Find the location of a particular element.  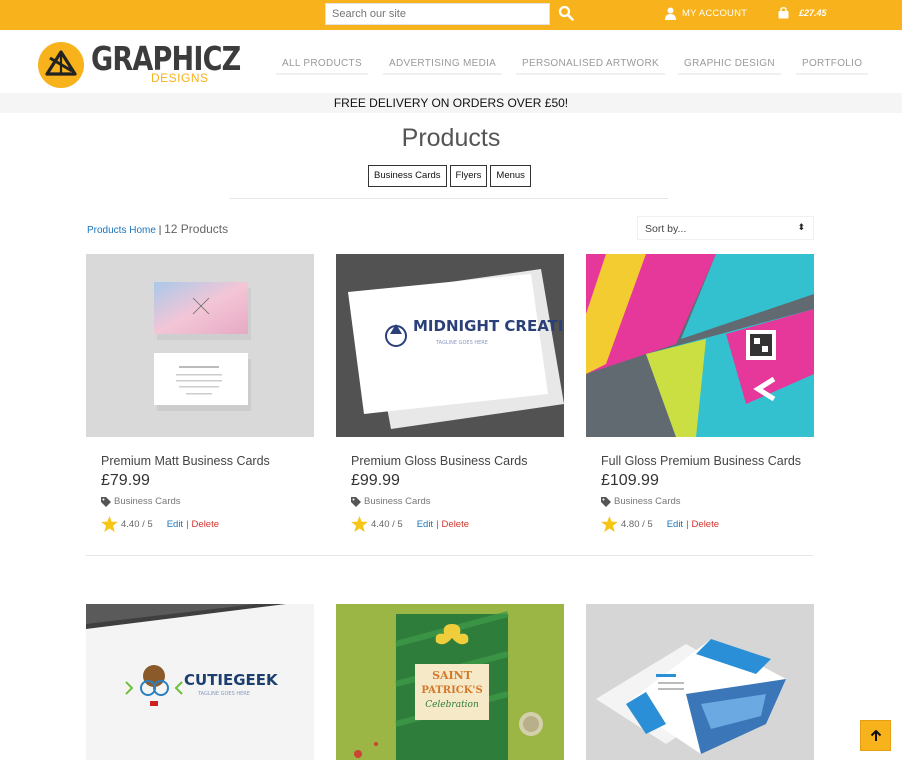

sort-select: Sort by... ⬍ is located at coordinates (725, 228).